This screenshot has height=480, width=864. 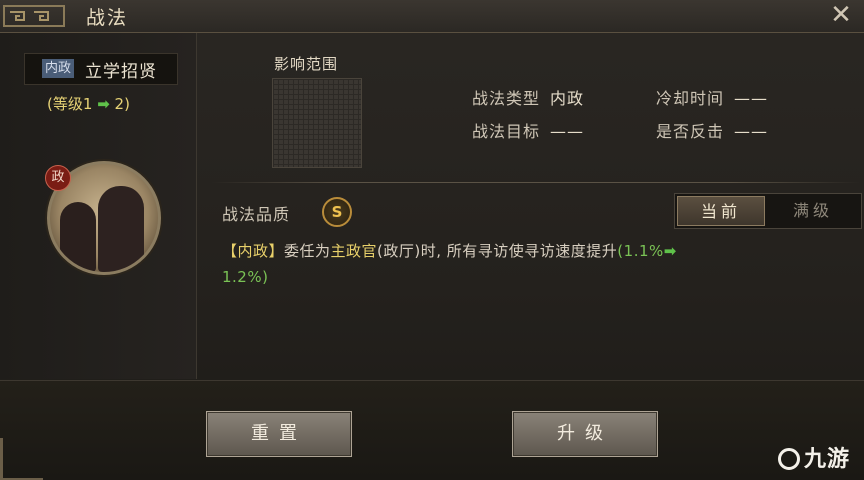 I want to click on skill-name-box: 内政 立学招贤, so click(x=101, y=69).